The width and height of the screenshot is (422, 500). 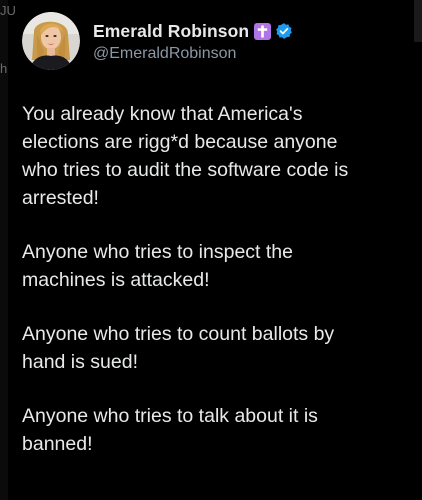 I want to click on display-name-row: Emerald Robinson, so click(x=193, y=31).